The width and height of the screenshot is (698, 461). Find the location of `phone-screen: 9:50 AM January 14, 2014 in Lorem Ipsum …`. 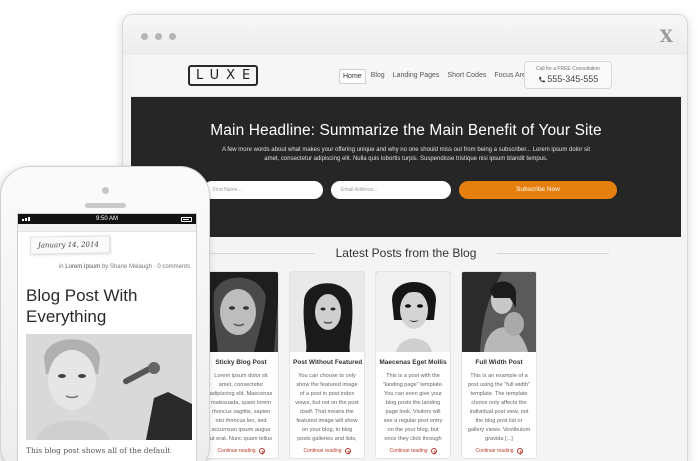

phone-screen: 9:50 AM January 14, 2014 in Lorem Ipsum … is located at coordinates (107, 337).